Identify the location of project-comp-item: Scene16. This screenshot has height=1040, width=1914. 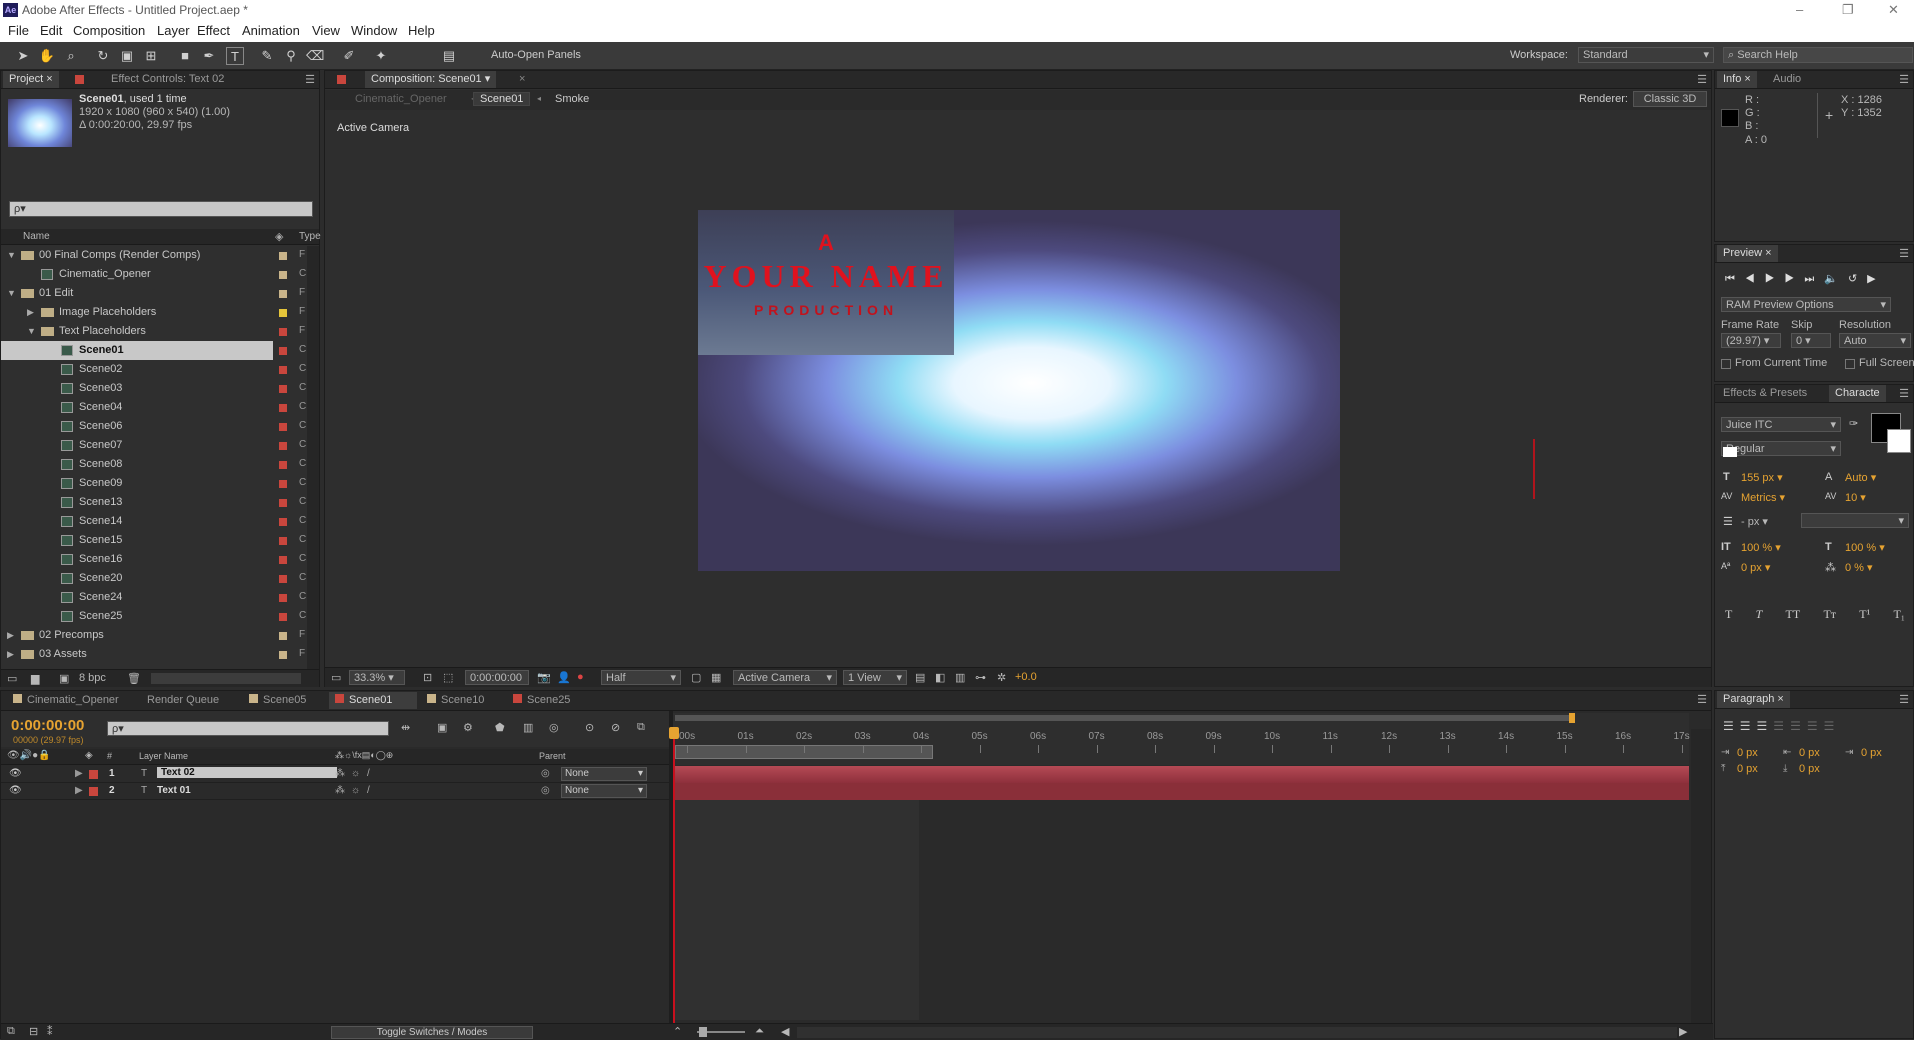
(137, 559).